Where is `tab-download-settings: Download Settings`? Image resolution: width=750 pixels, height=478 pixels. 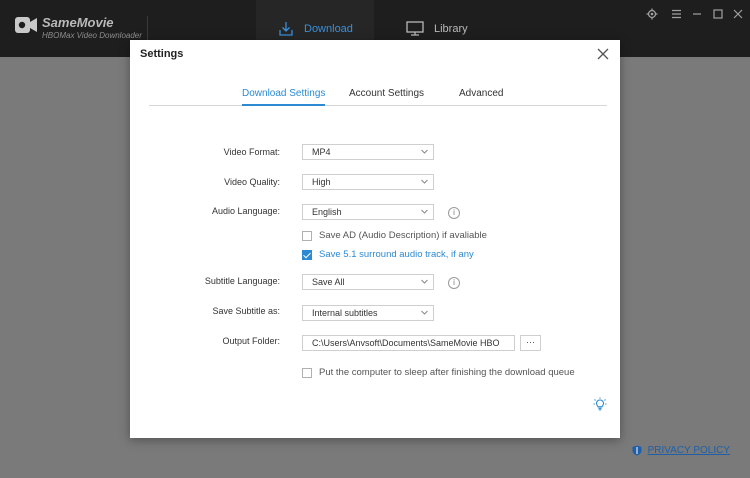 tab-download-settings: Download Settings is located at coordinates (284, 97).